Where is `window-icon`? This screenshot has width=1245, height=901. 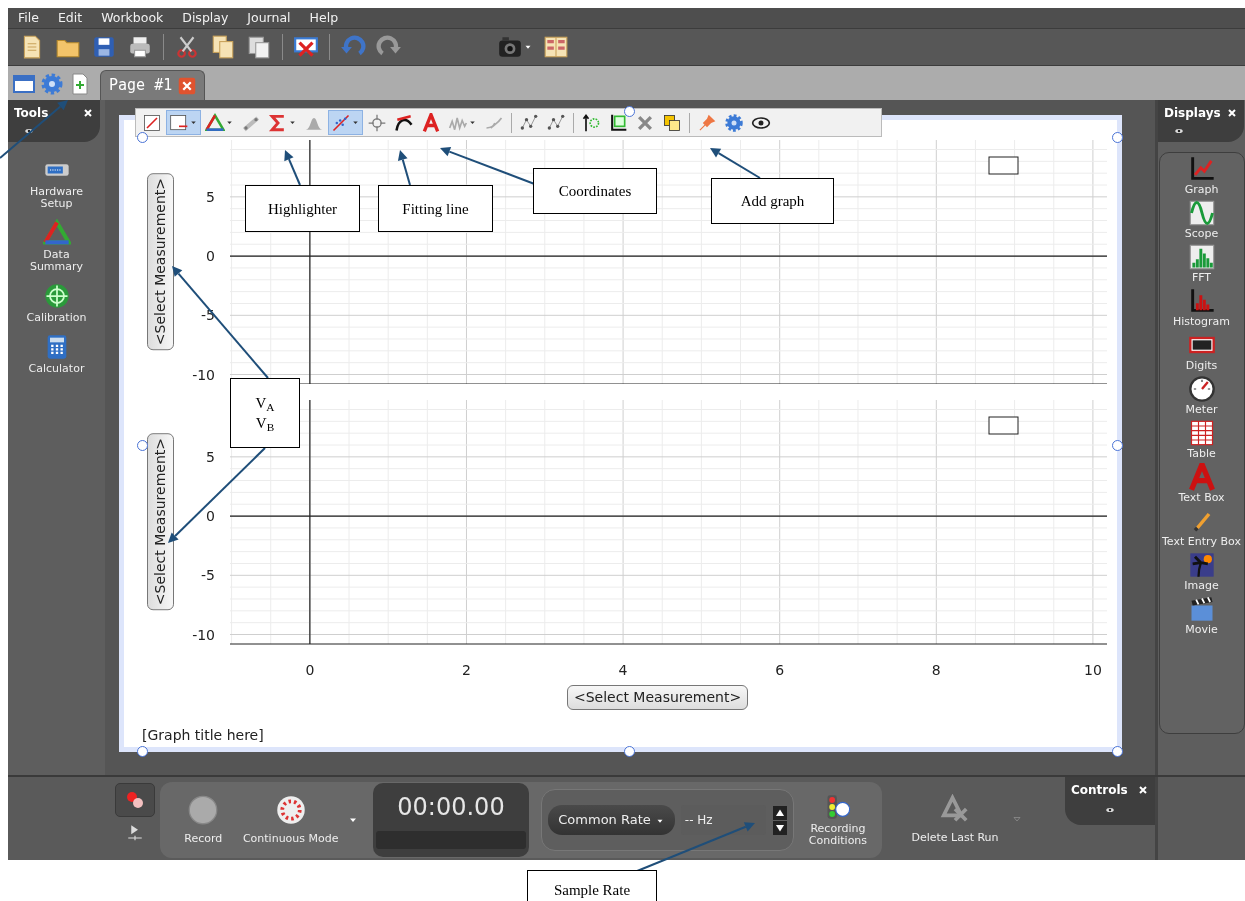 window-icon is located at coordinates (24, 84).